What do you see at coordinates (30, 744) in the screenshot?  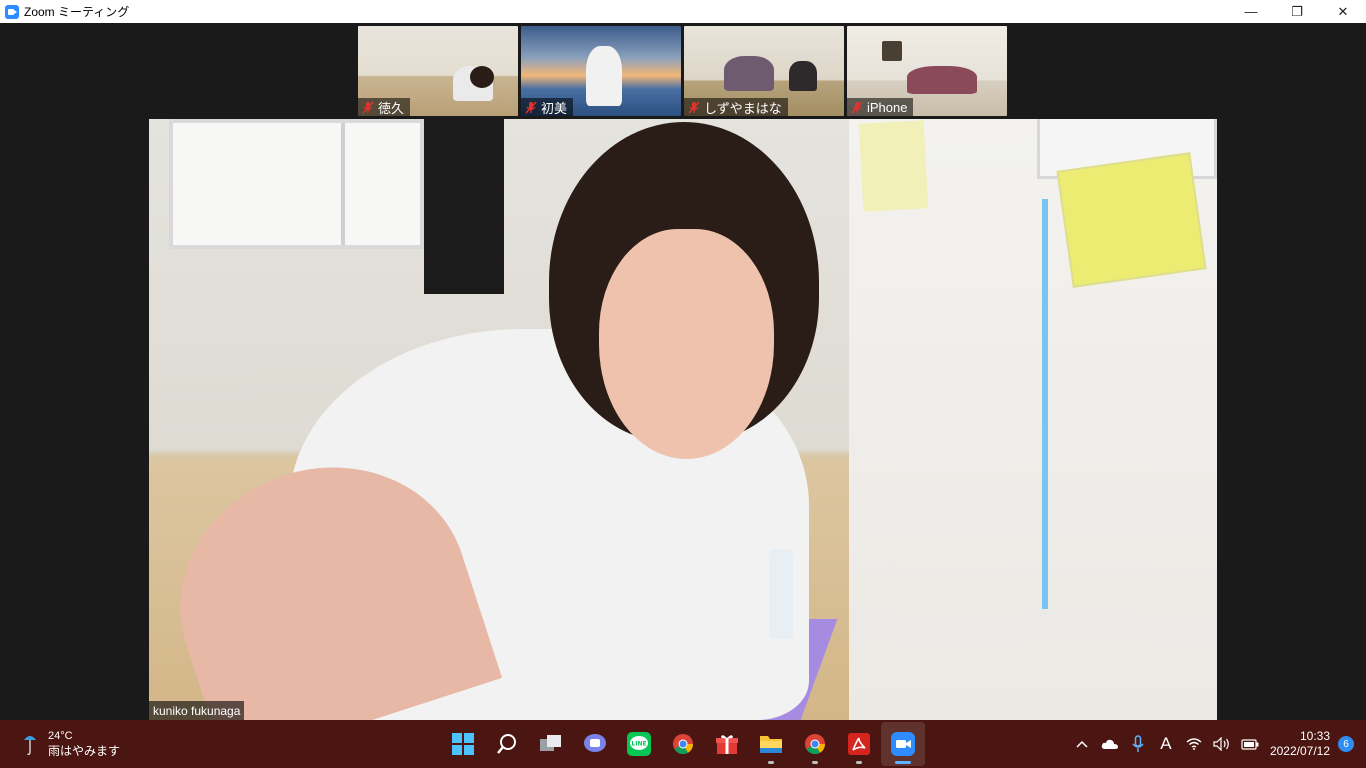 I see `umbrella-icon` at bounding box center [30, 744].